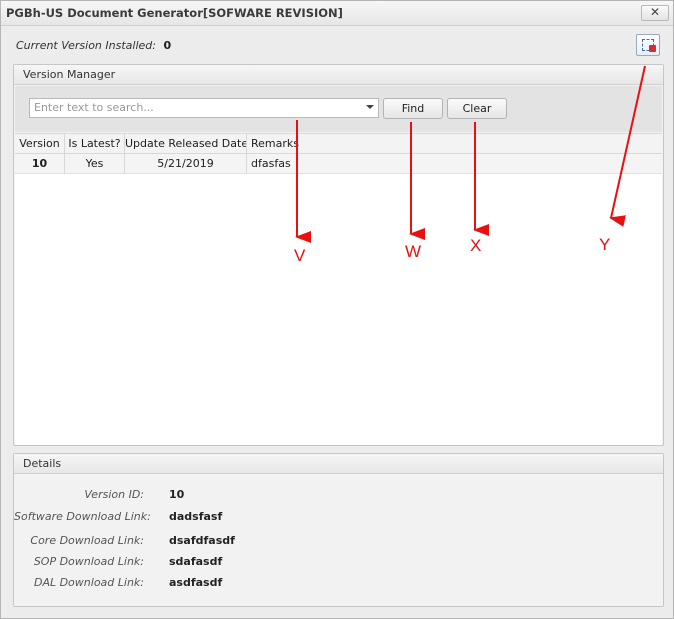  I want to click on table-row: 10 Yes 5/21/2019 dfasfas, so click(338, 164).